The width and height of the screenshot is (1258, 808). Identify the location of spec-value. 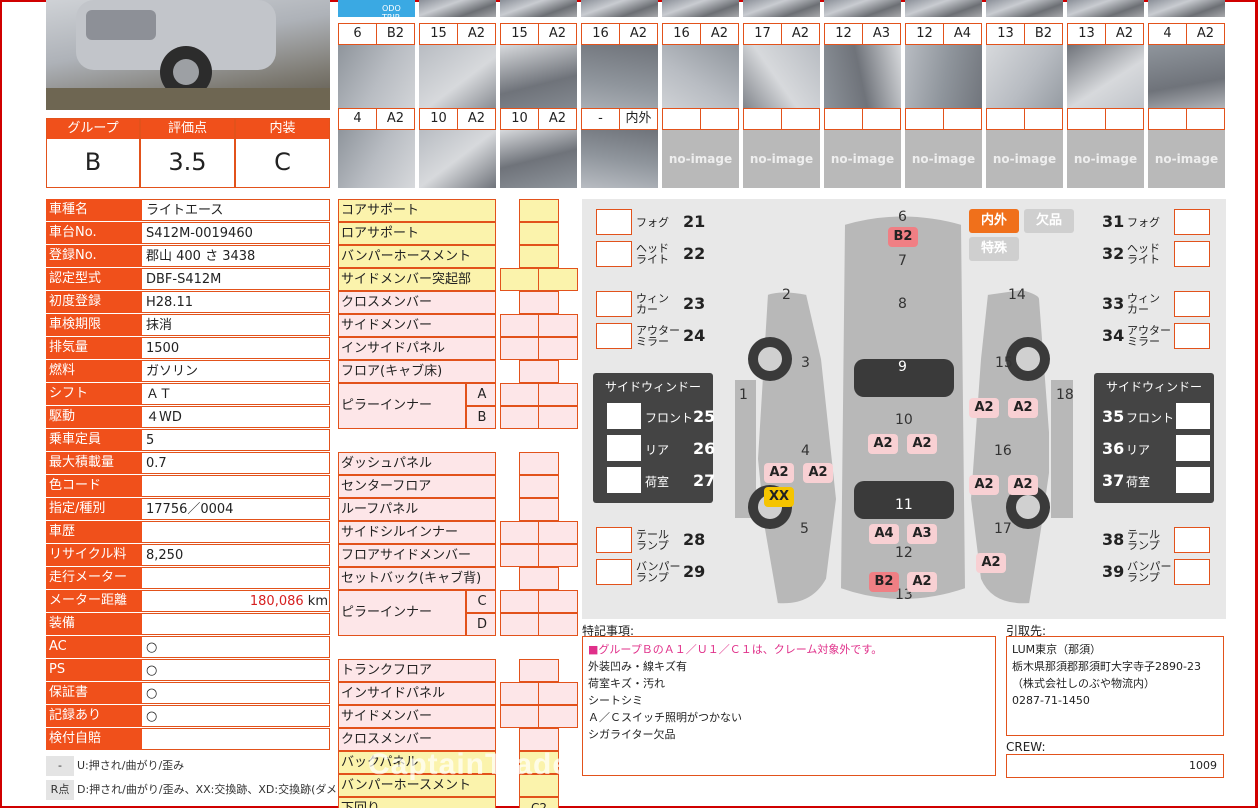
(236, 578).